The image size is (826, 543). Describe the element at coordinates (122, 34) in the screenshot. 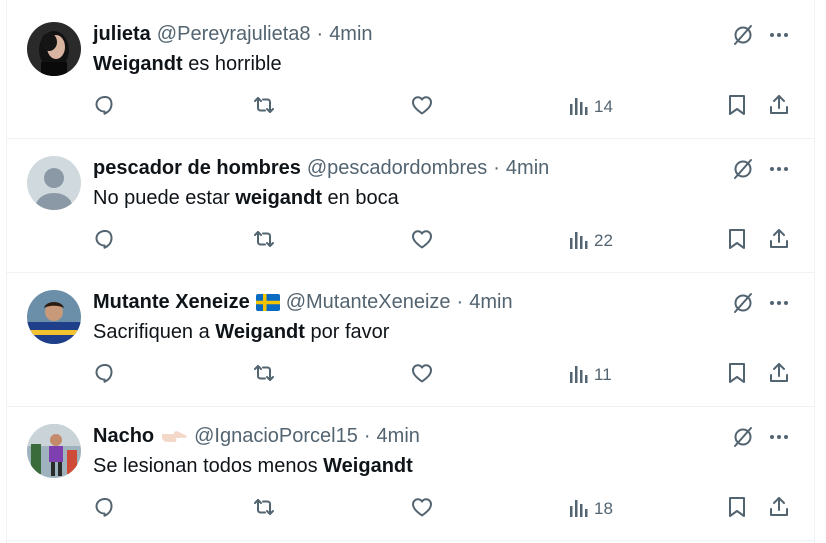

I see `author-name: julieta` at that location.